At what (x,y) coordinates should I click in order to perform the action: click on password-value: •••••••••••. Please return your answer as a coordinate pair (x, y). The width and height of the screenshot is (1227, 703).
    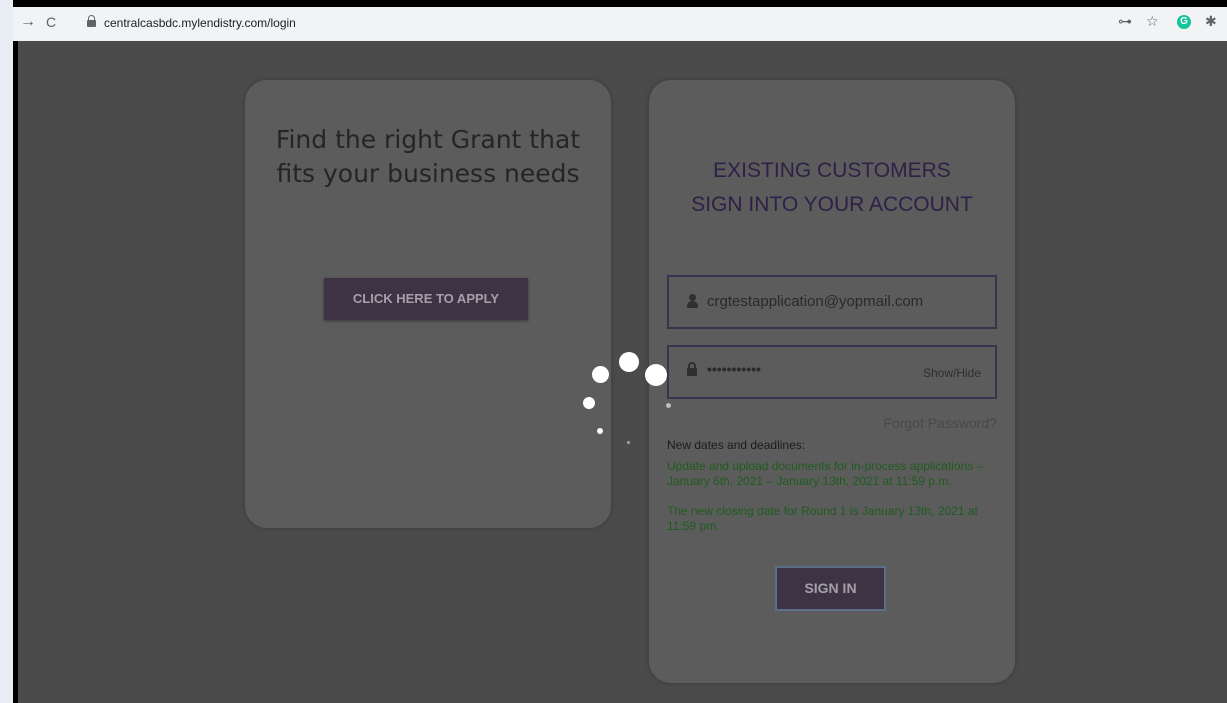
    Looking at the image, I should click on (734, 369).